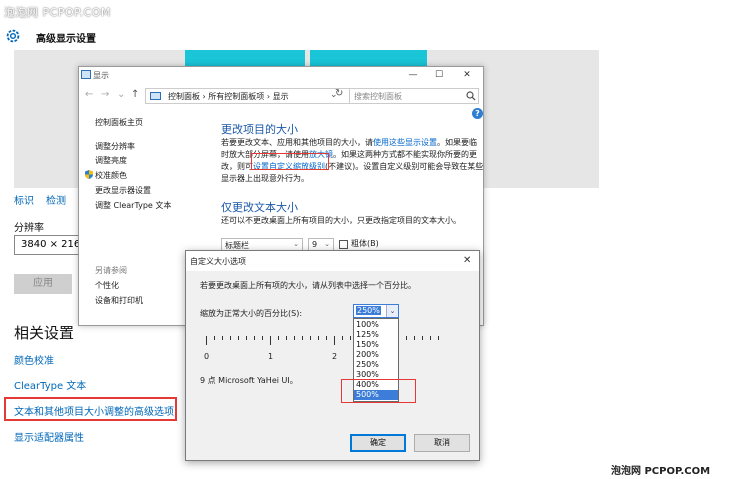 Image resolution: width=730 pixels, height=479 pixels. I want to click on control-panel-icon, so click(155, 96).